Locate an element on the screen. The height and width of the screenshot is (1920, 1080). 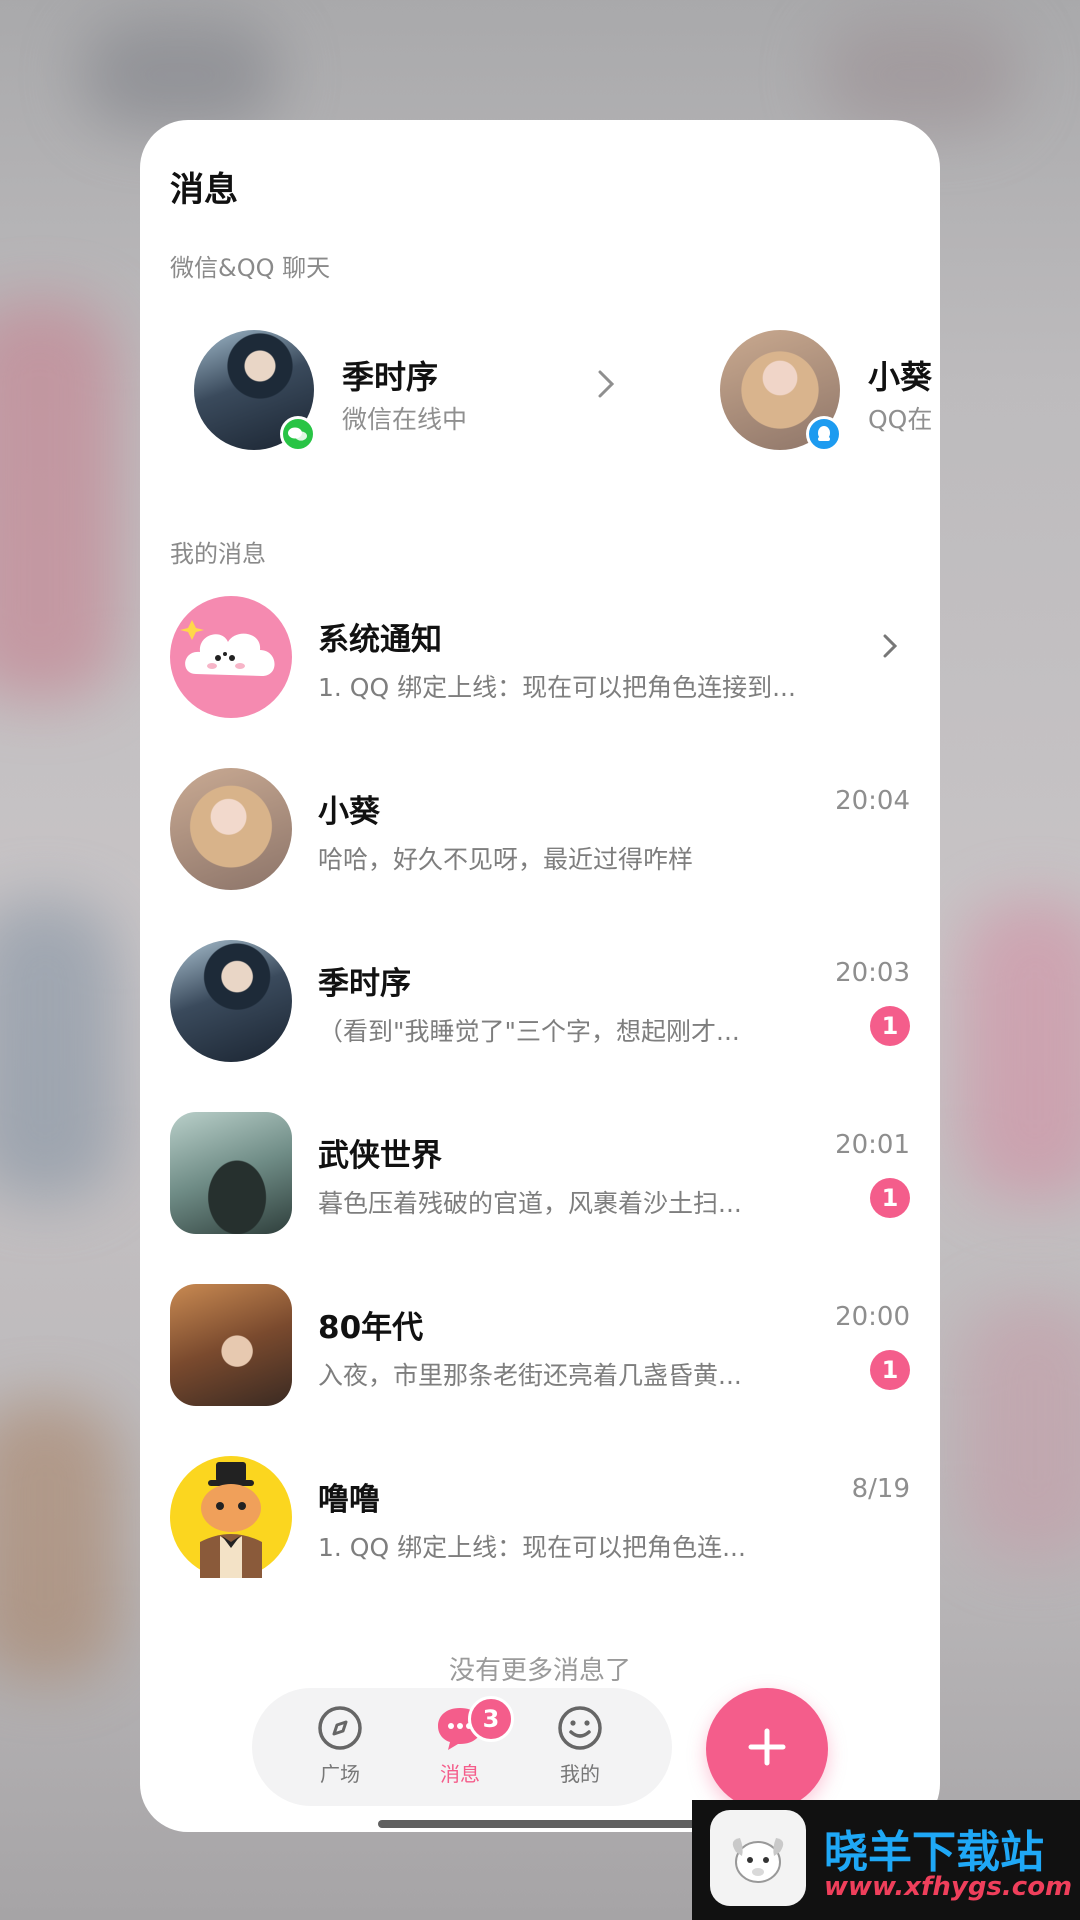
tab-mine: 我的 is located at coordinates (580, 1745).